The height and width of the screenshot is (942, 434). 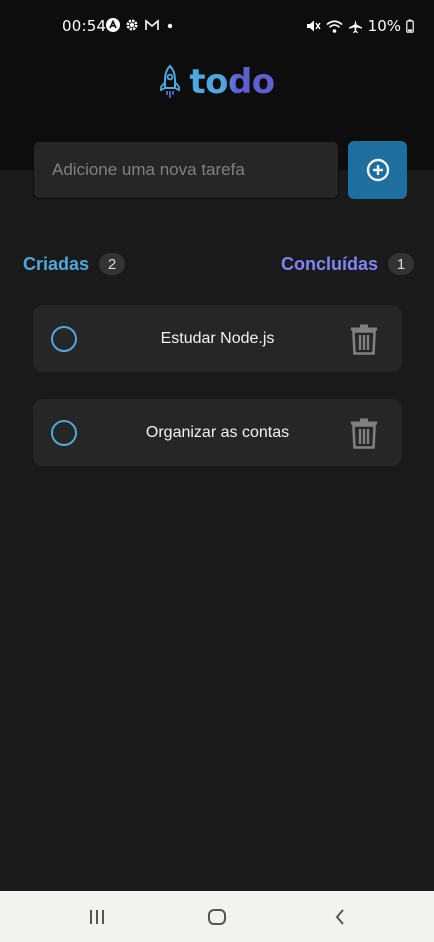 I want to click on created-count-badge: 2, so click(x=112, y=264).